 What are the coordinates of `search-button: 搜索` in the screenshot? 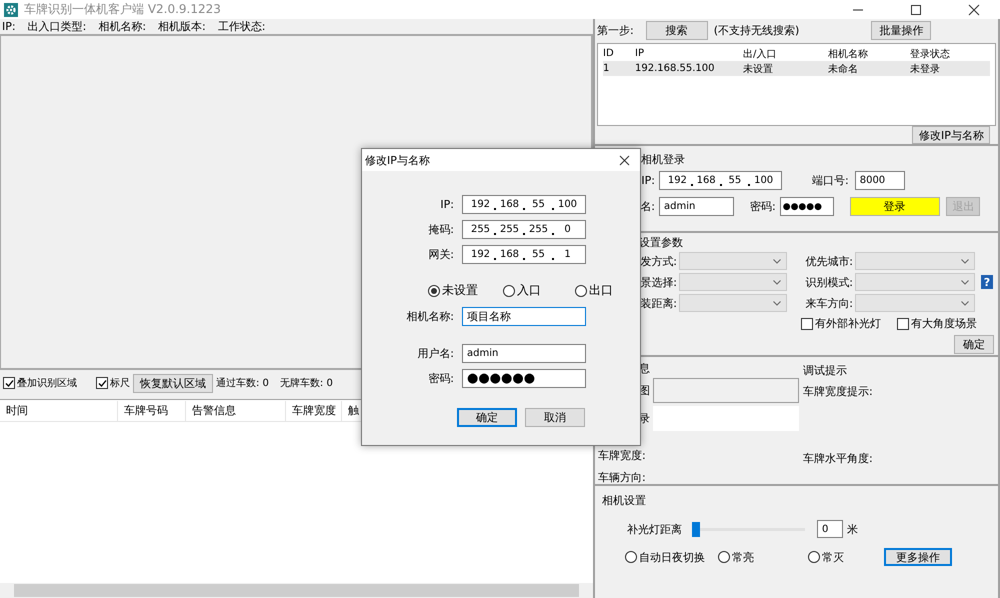 It's located at (677, 30).